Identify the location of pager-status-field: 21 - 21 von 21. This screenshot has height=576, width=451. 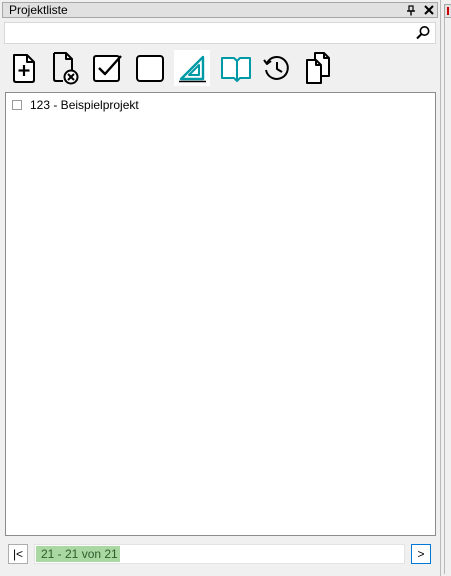
(219, 554).